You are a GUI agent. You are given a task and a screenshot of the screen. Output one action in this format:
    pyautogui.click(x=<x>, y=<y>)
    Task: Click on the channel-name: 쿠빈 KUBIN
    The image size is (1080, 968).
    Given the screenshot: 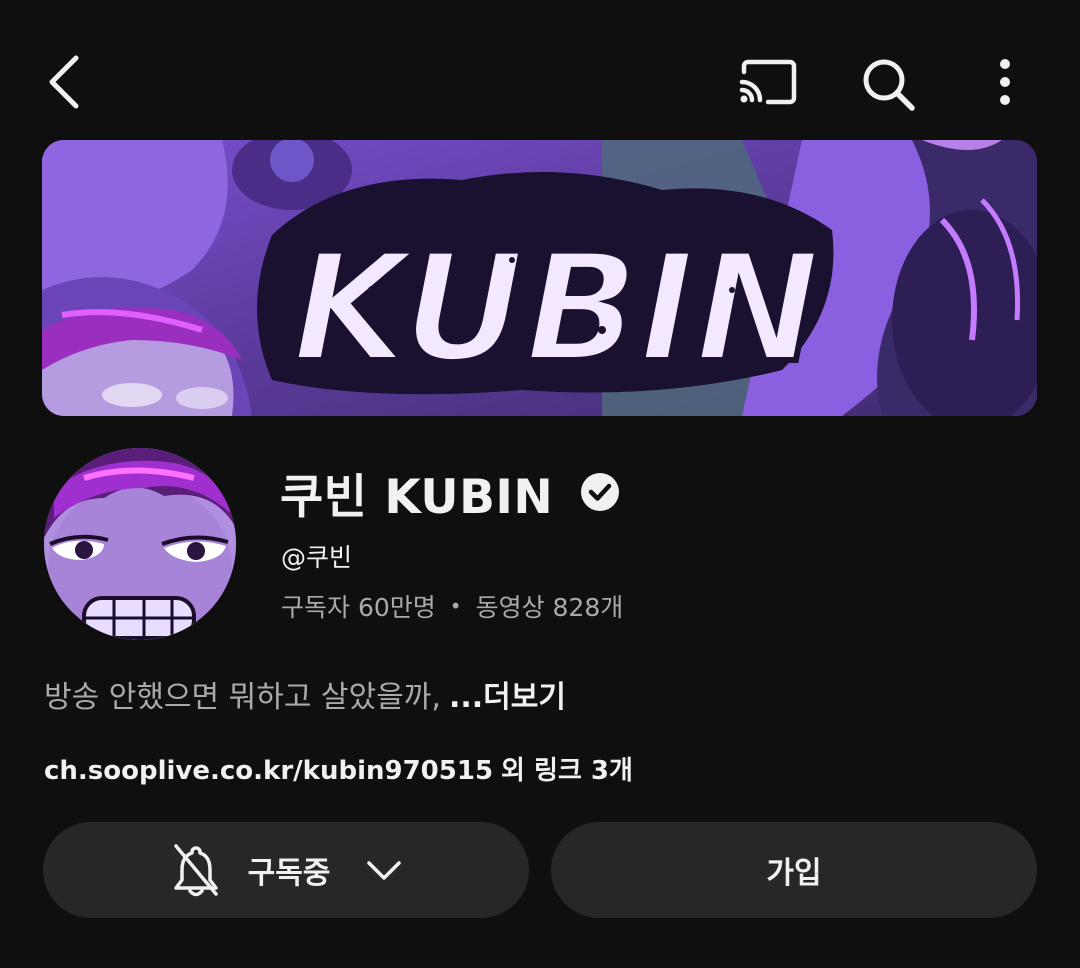 What is the action you would take?
    pyautogui.click(x=417, y=497)
    